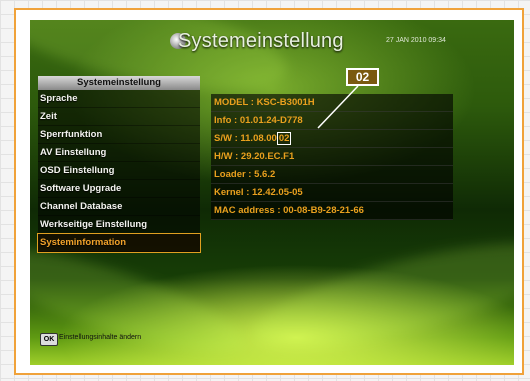 The image size is (530, 381). Describe the element at coordinates (362, 77) in the screenshot. I see `callout-label: 02` at that location.